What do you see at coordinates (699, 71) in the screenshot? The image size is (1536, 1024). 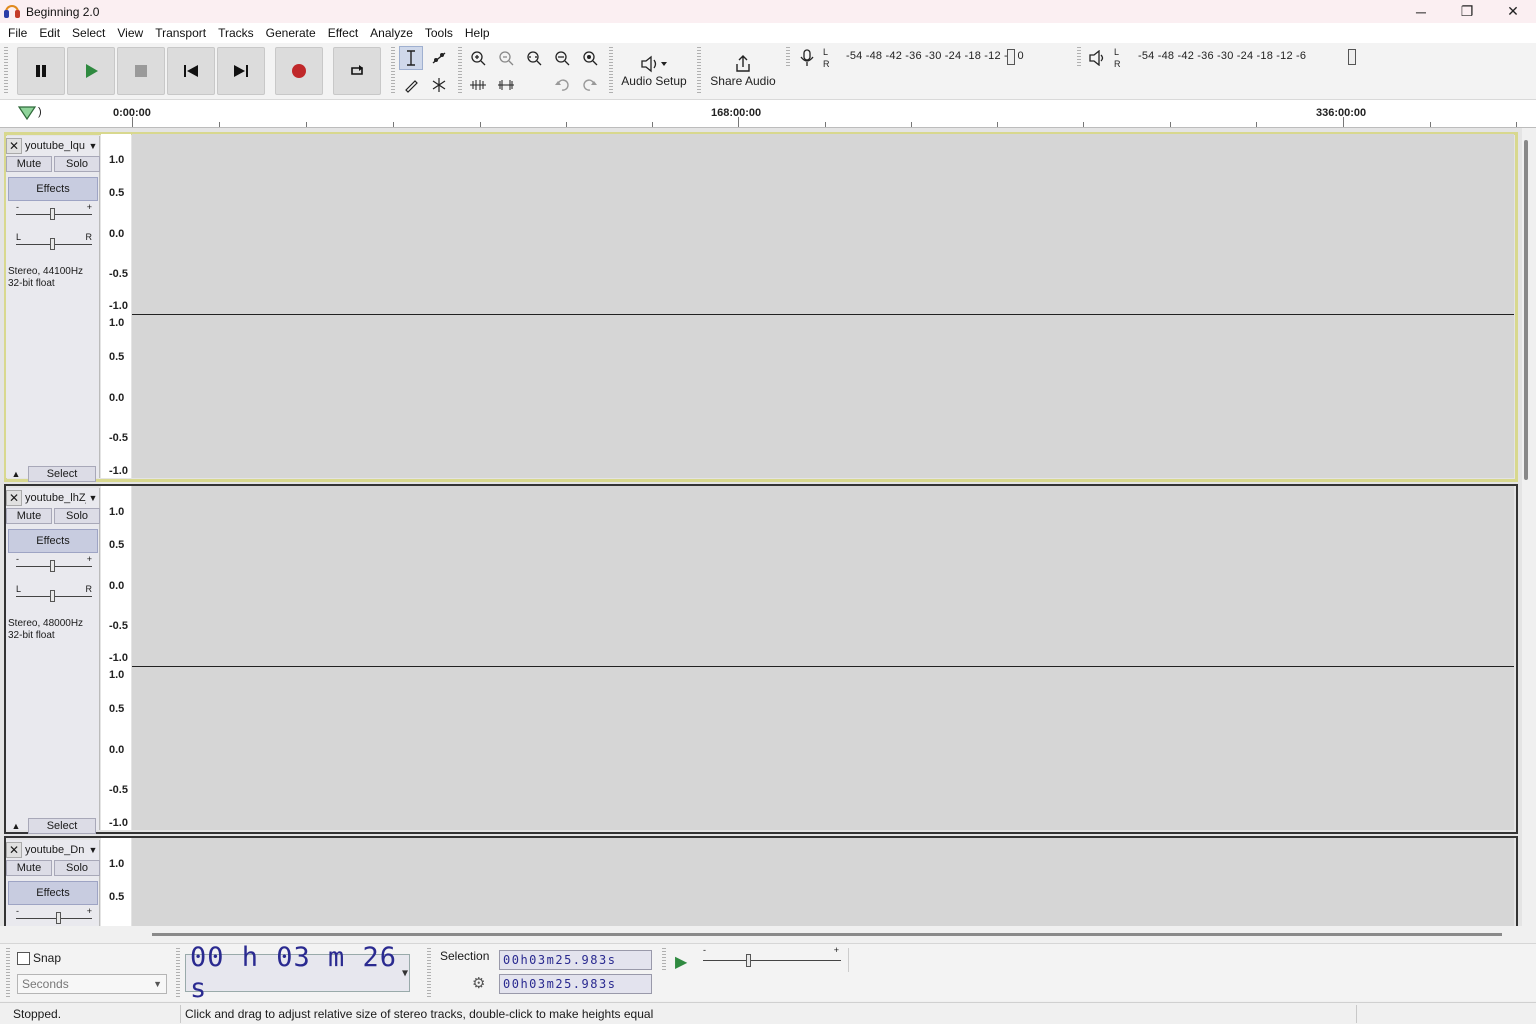 I see `share-grip` at bounding box center [699, 71].